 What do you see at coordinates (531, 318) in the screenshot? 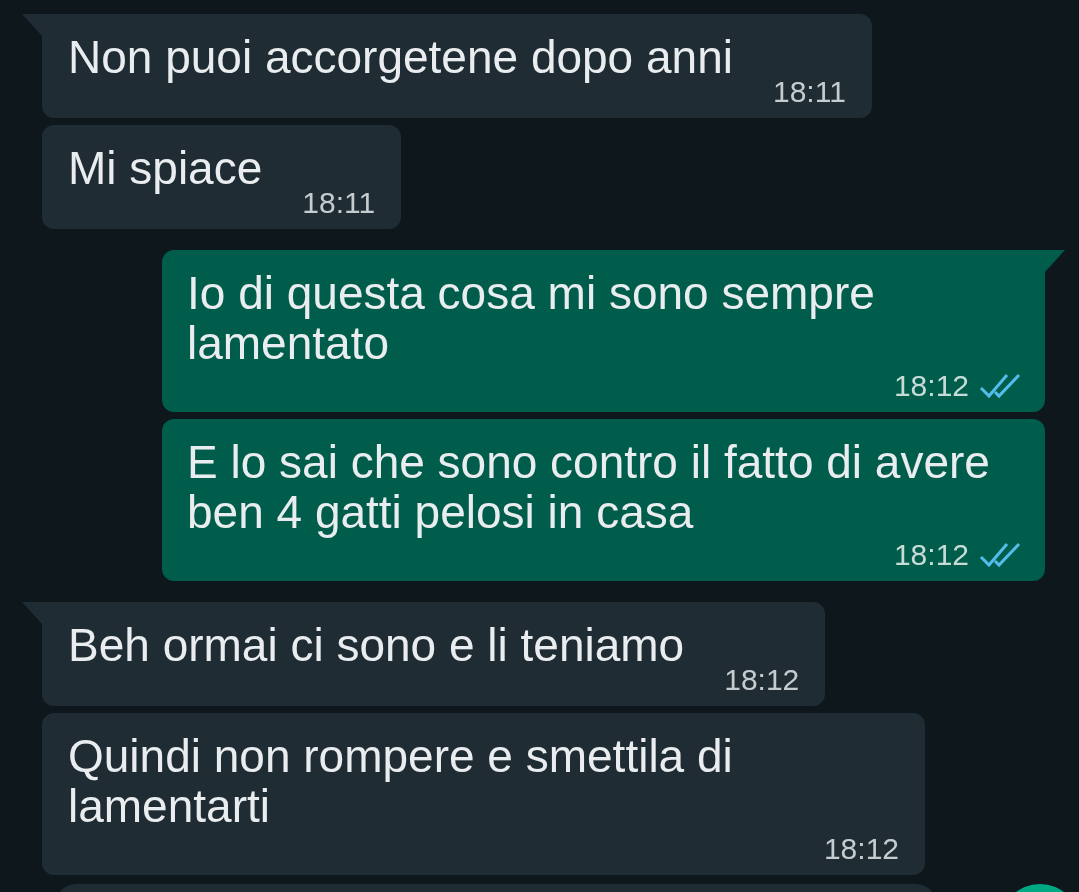
I see `message-text: Io di questa cosa mi sono sempre lamentato` at bounding box center [531, 318].